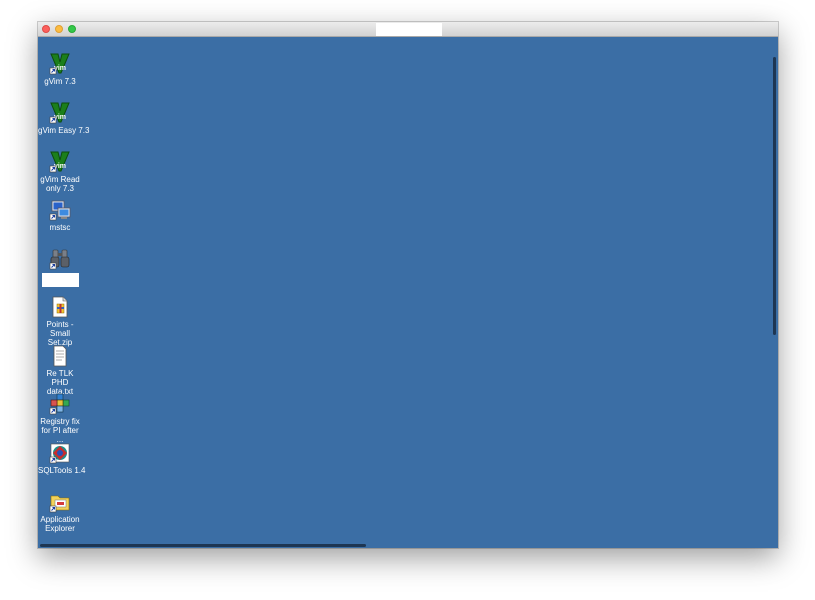 This screenshot has width=815, height=600. Describe the element at coordinates (72, 29) in the screenshot. I see `zoom-button` at that location.